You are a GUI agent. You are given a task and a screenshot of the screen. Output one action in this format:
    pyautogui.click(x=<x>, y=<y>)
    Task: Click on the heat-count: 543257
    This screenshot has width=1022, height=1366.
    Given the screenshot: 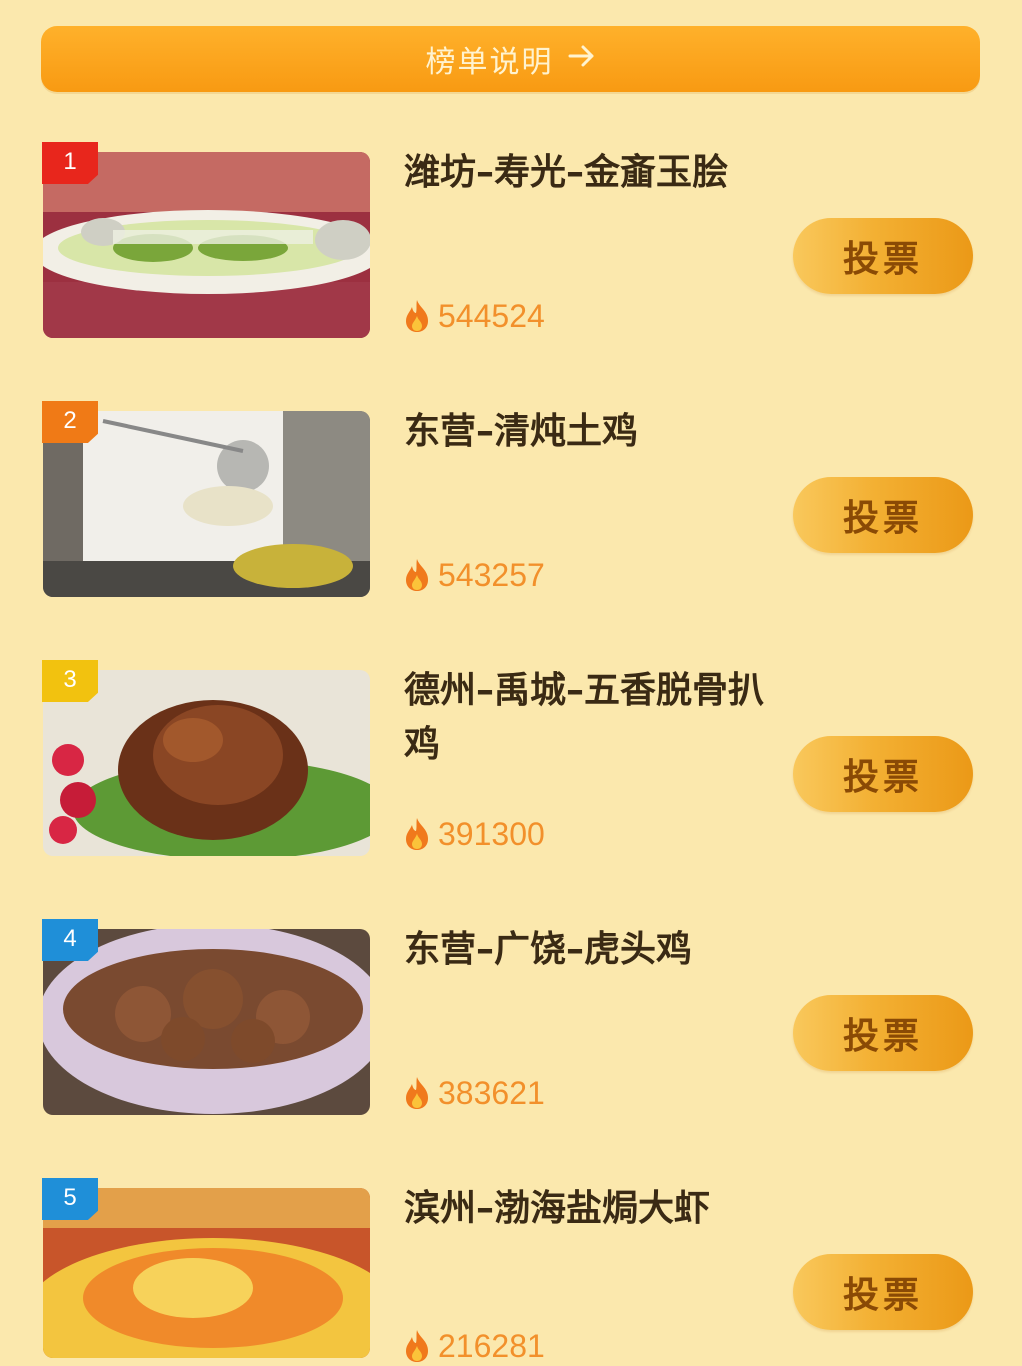 What is the action you would take?
    pyautogui.click(x=473, y=575)
    